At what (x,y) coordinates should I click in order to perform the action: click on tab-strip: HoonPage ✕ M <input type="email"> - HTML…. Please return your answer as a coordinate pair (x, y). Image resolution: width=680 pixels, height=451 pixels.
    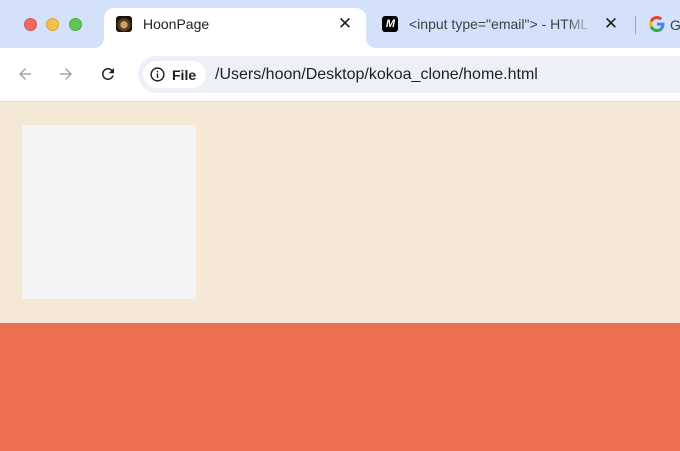
    Looking at the image, I should click on (340, 24).